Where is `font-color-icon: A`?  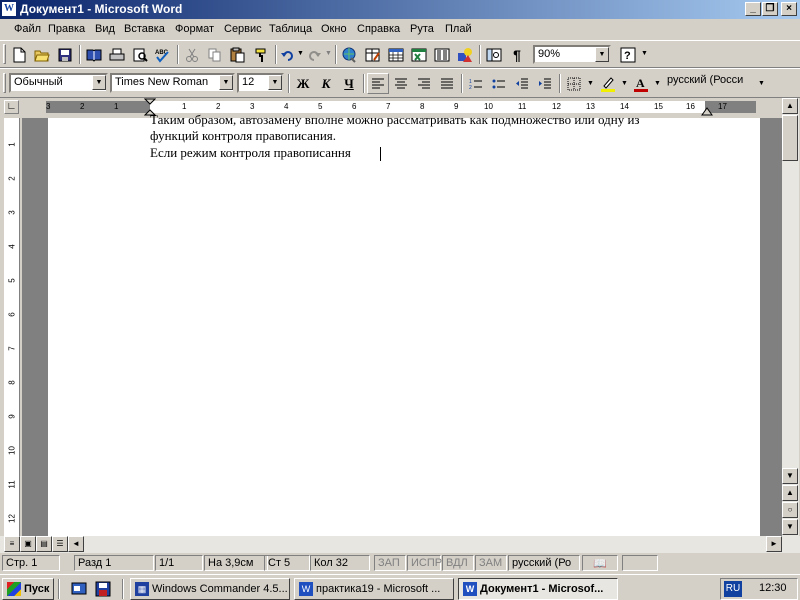
font-color-icon: A is located at coordinates (641, 83).